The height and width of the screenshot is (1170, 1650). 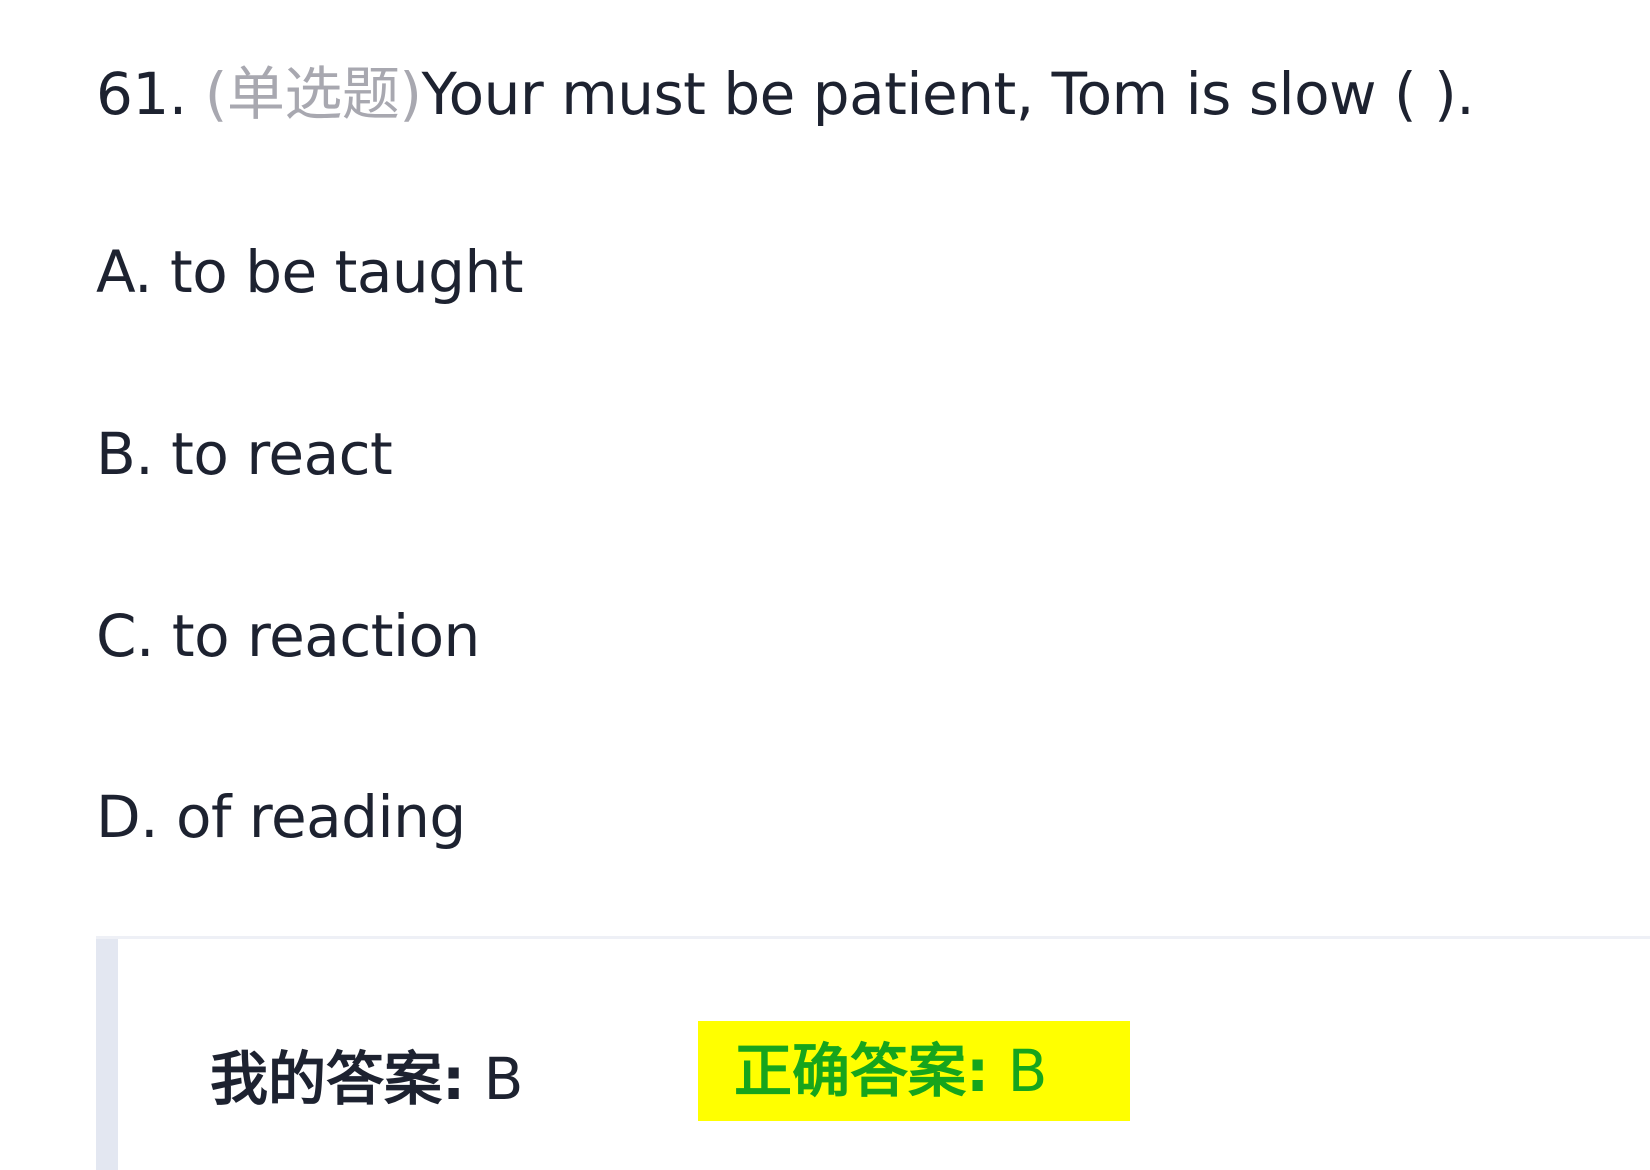 I want to click on question-text: Your must be patient, Tom is slow ( )., so click(x=948, y=94).